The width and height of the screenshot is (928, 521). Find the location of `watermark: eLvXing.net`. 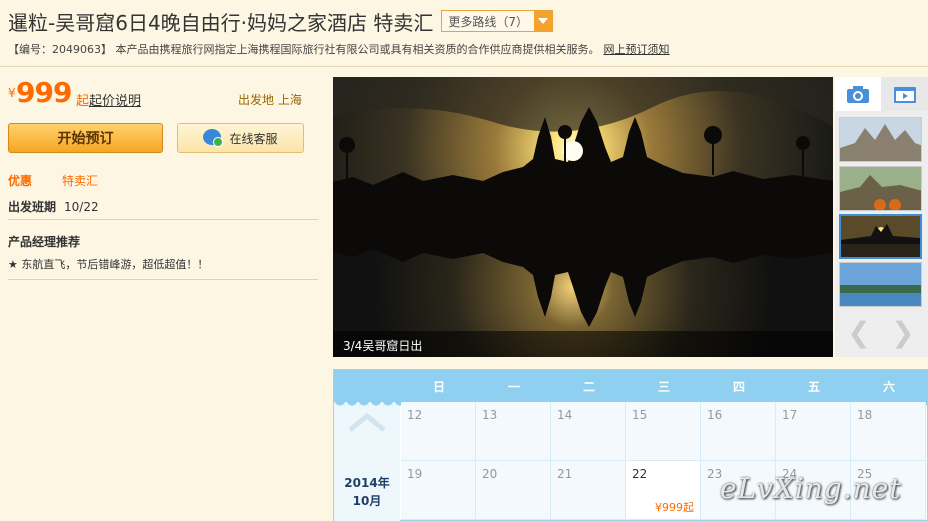

watermark: eLvXing.net is located at coordinates (811, 488).